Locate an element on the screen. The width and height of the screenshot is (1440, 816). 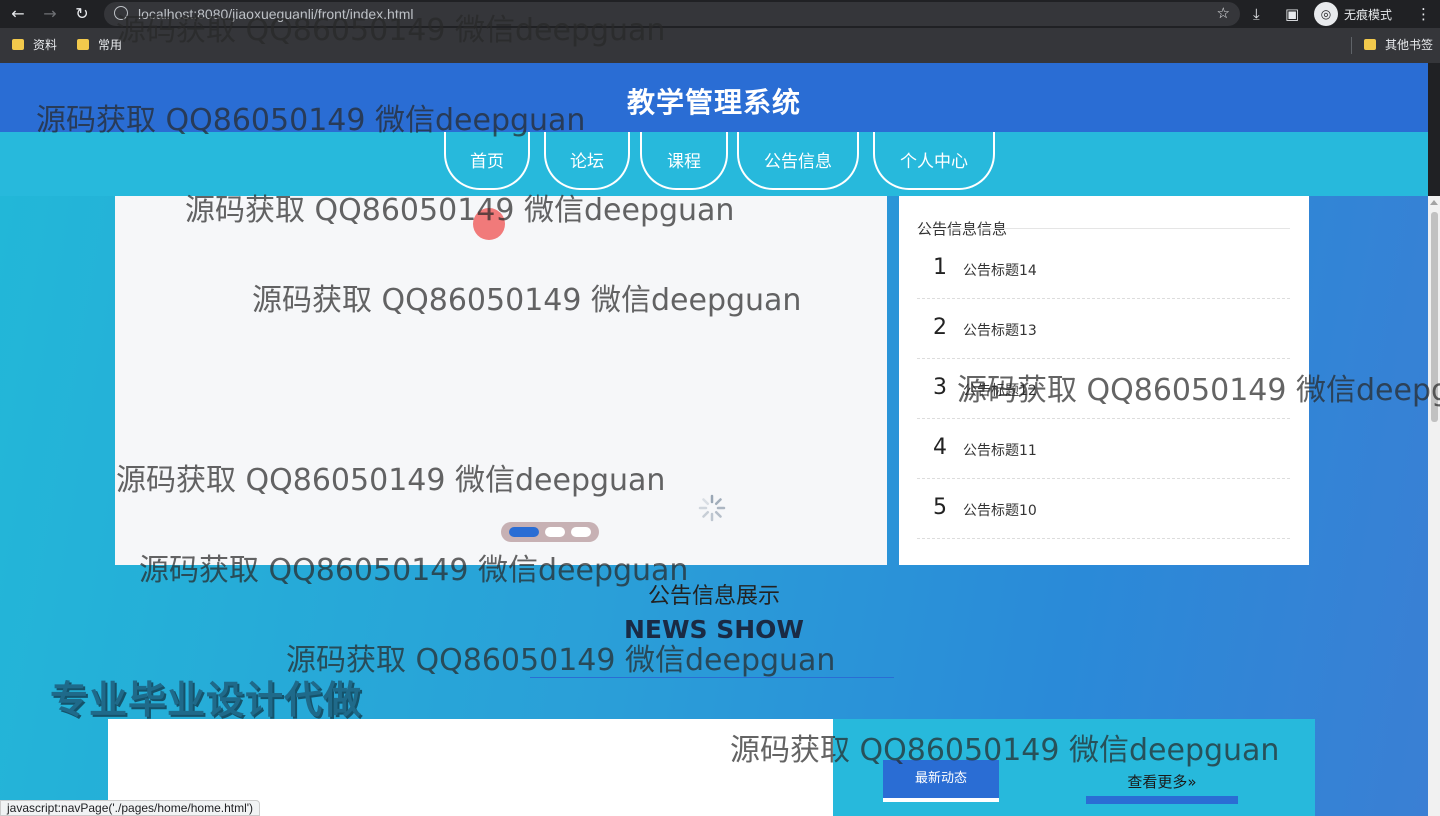
notice-number: 4 is located at coordinates (940, 447).